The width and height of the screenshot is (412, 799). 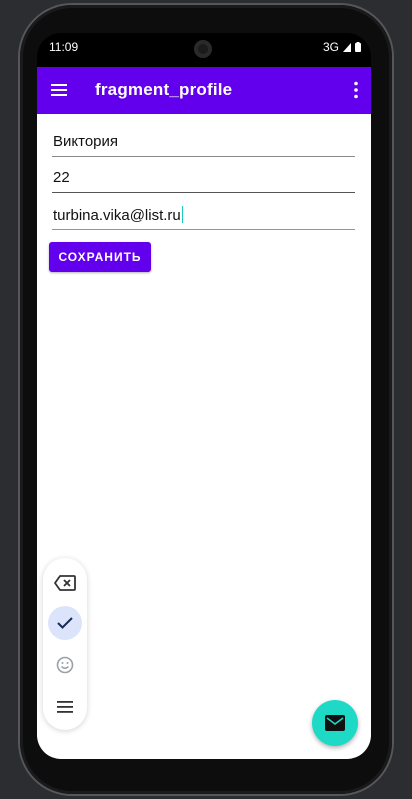 I want to click on done-button, so click(x=65, y=623).